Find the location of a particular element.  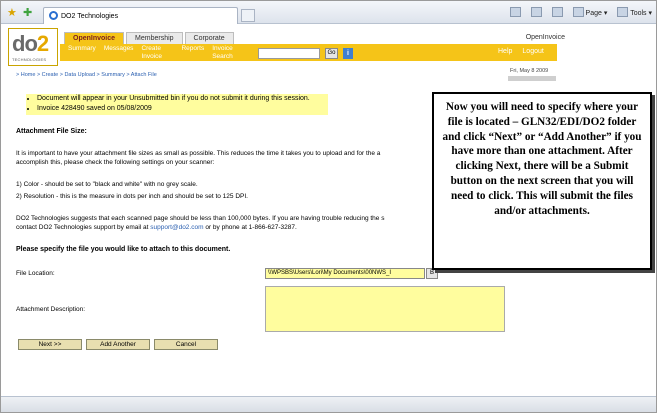

add-another-button: Add Another is located at coordinates (118, 344).